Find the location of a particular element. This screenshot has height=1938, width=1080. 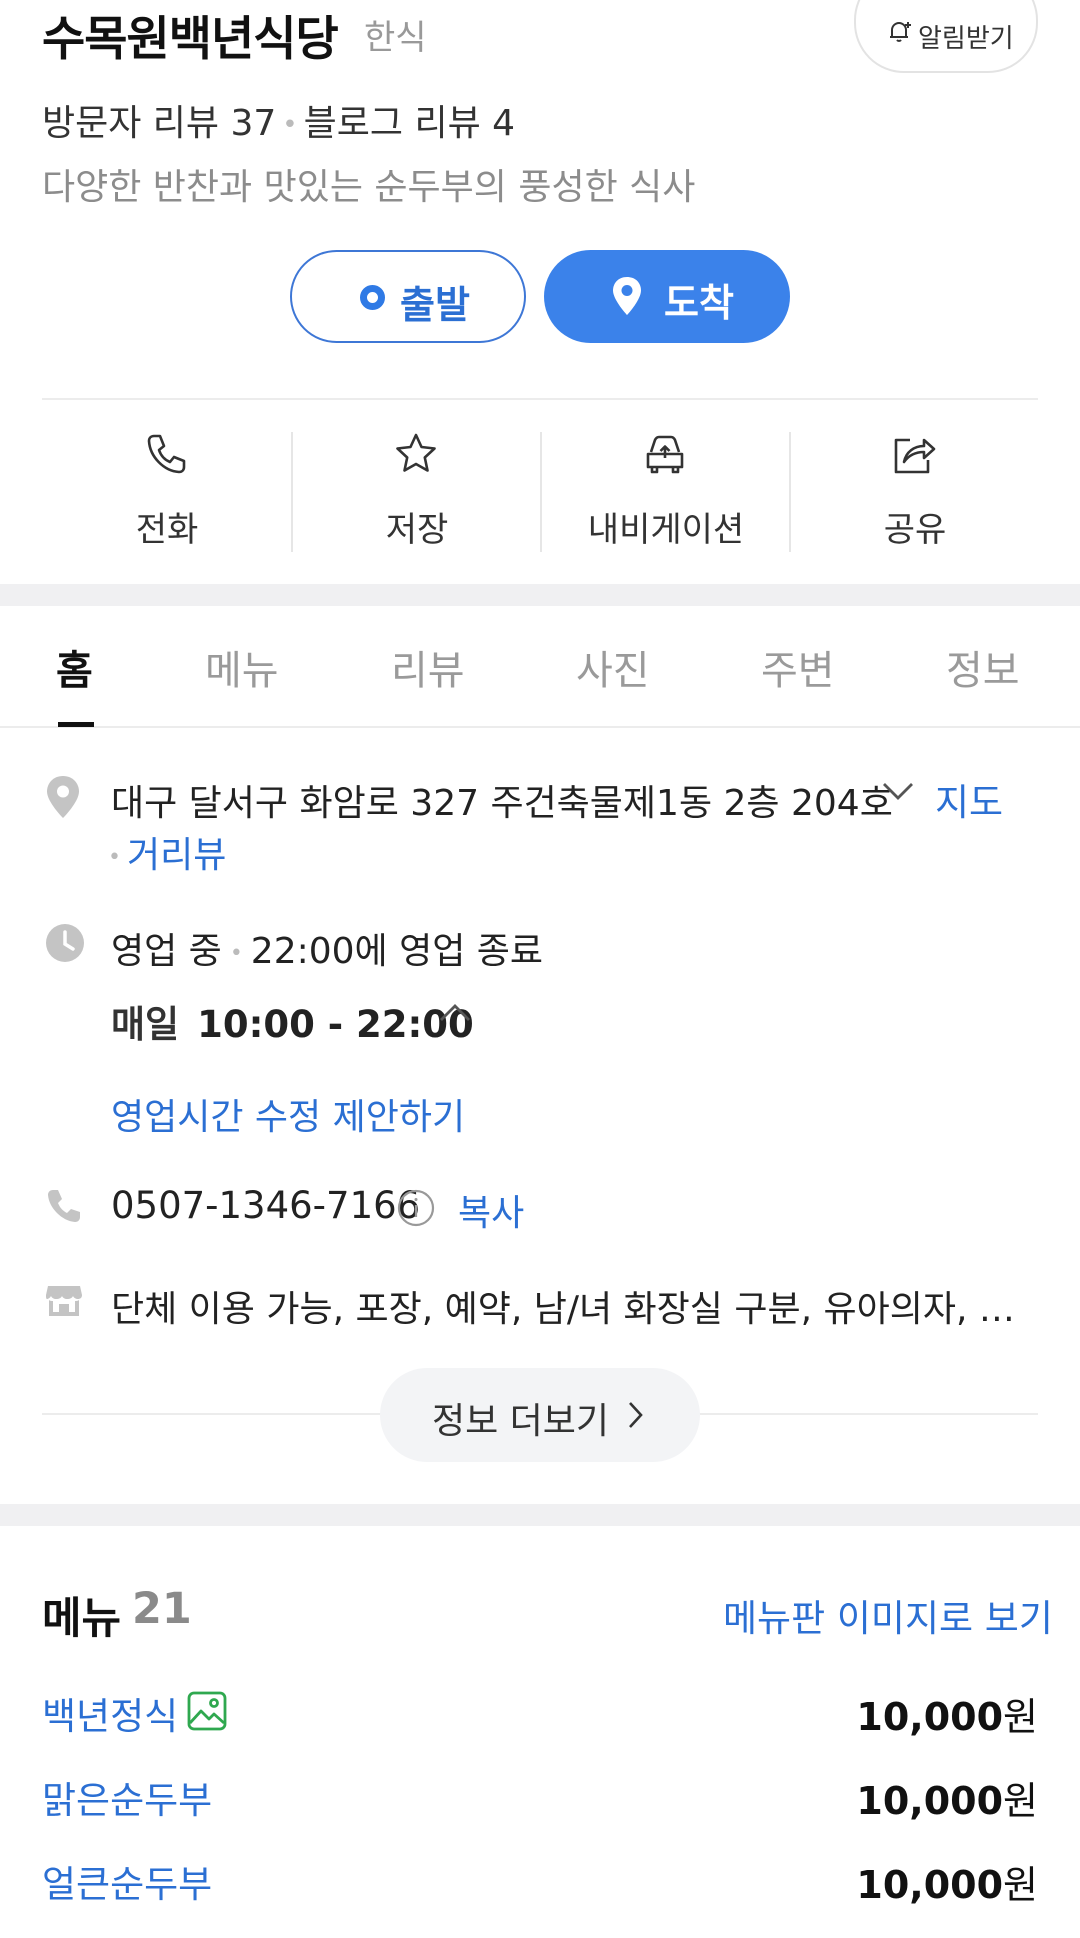

car-icon is located at coordinates (665, 454).